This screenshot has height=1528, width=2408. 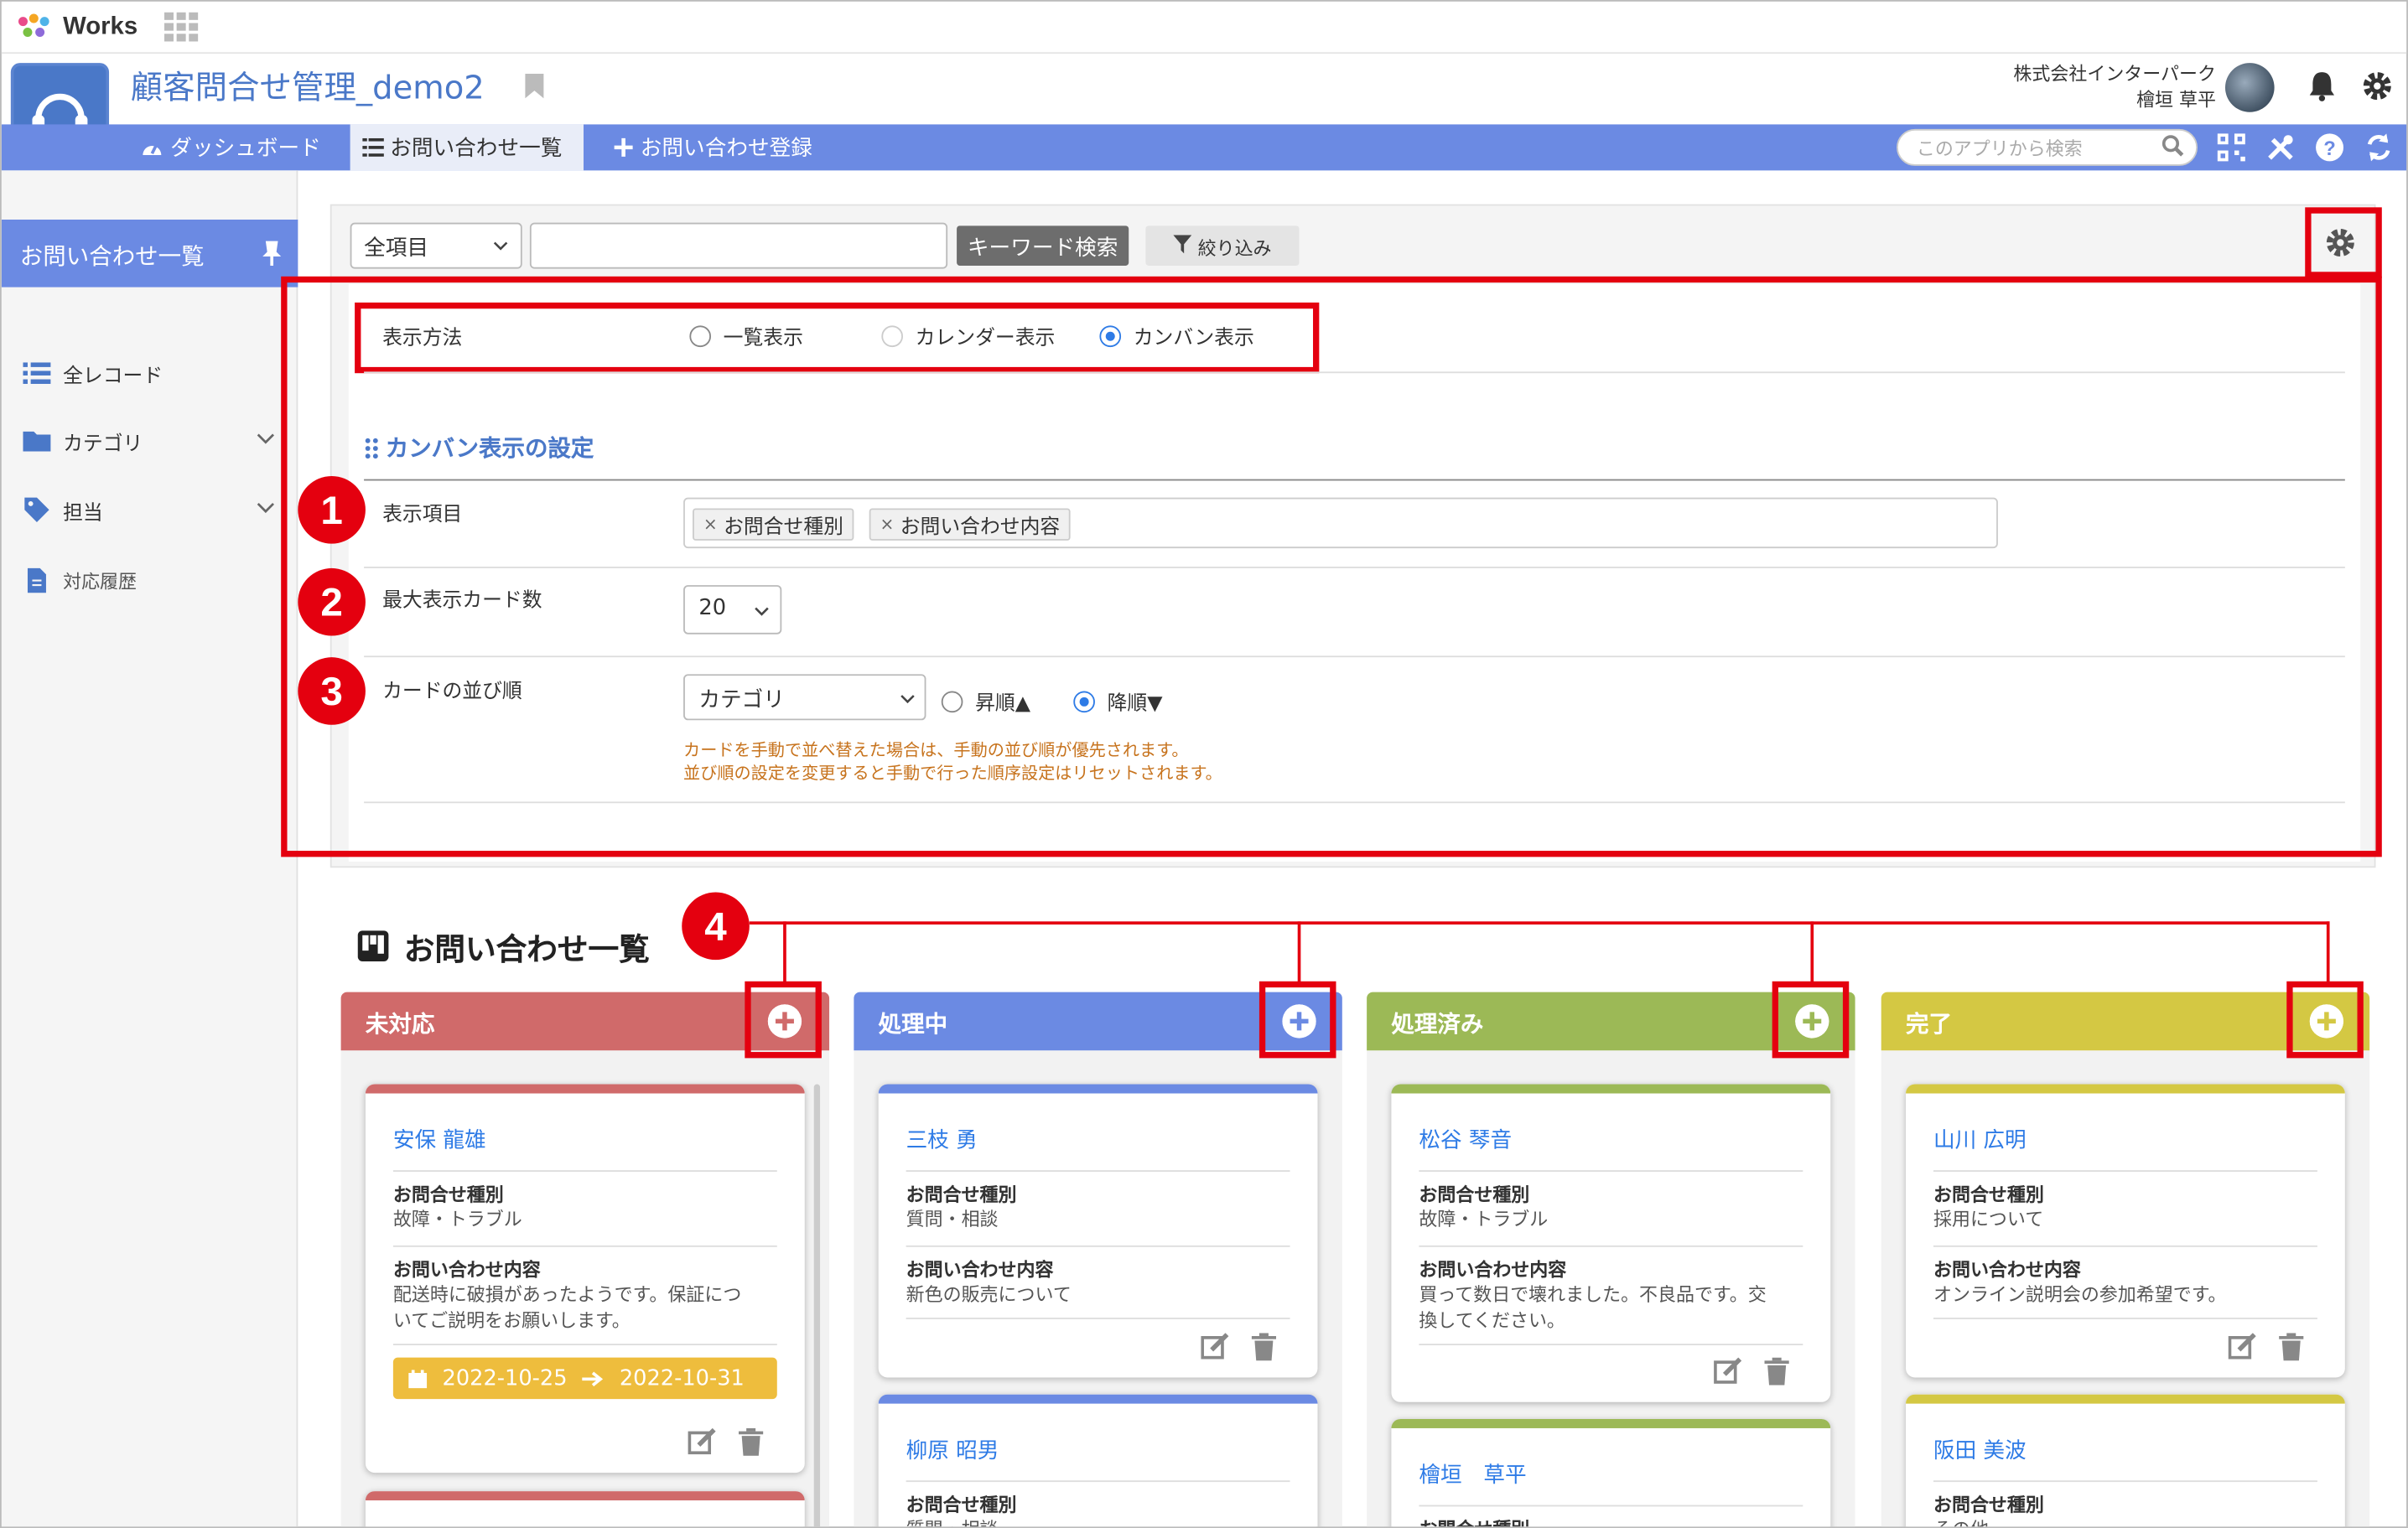 I want to click on radio-descending: 降順▼, so click(x=1118, y=701).